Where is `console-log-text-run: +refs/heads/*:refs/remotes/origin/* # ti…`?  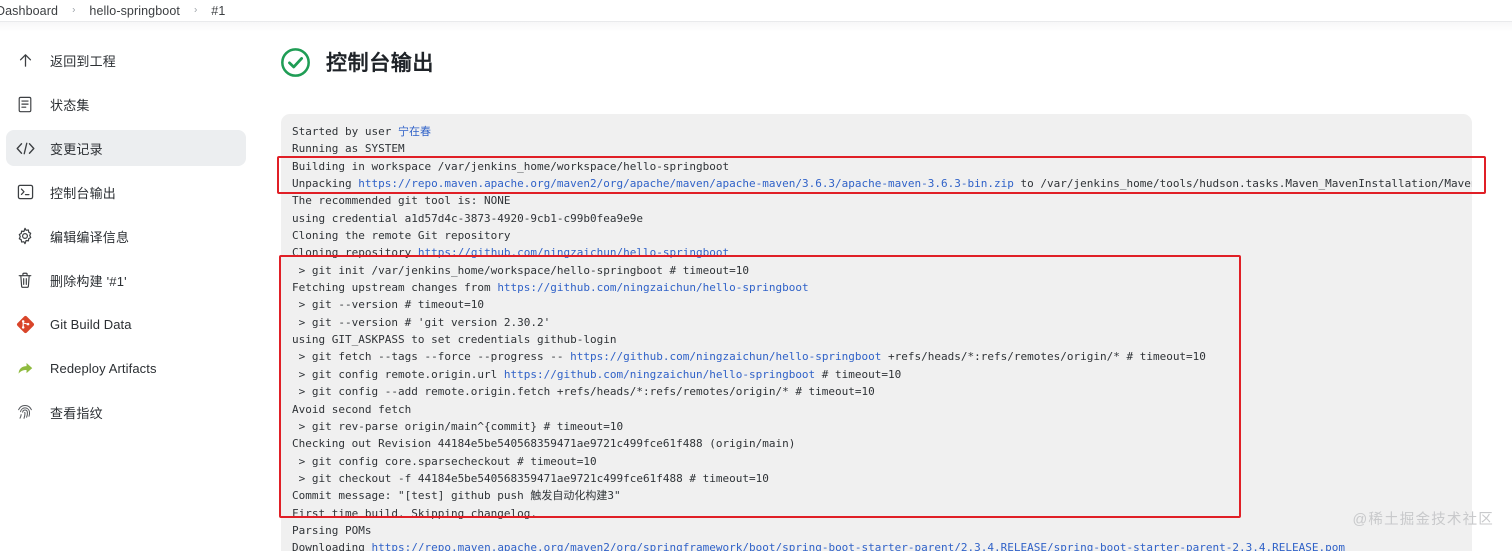 console-log-text-run: +refs/heads/*:refs/remotes/origin/* # ti… is located at coordinates (1043, 357).